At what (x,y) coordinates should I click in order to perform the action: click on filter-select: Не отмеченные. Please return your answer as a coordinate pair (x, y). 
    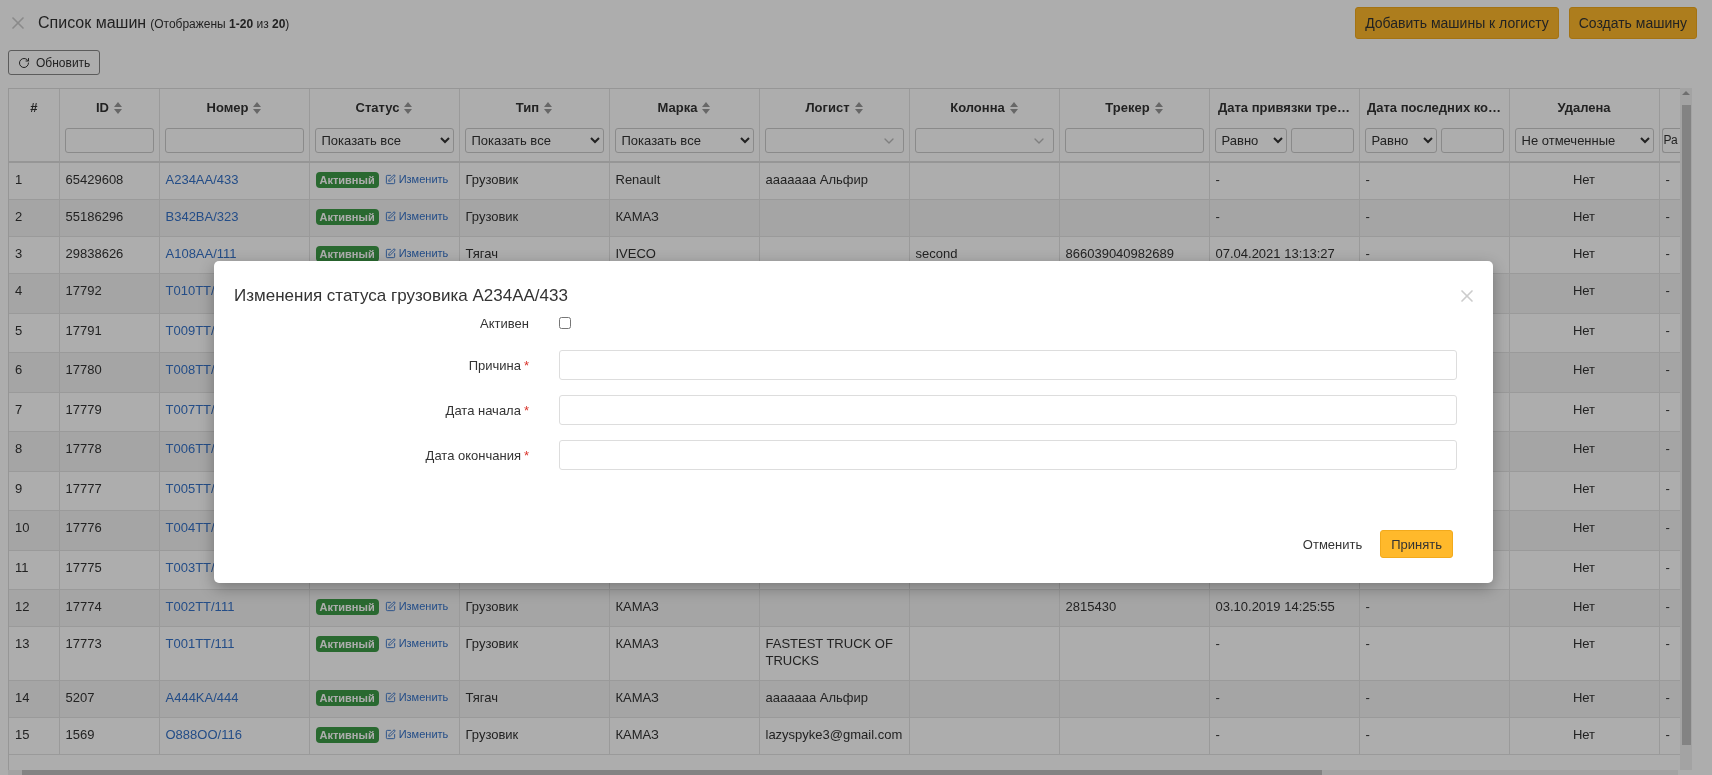
    Looking at the image, I should click on (1584, 140).